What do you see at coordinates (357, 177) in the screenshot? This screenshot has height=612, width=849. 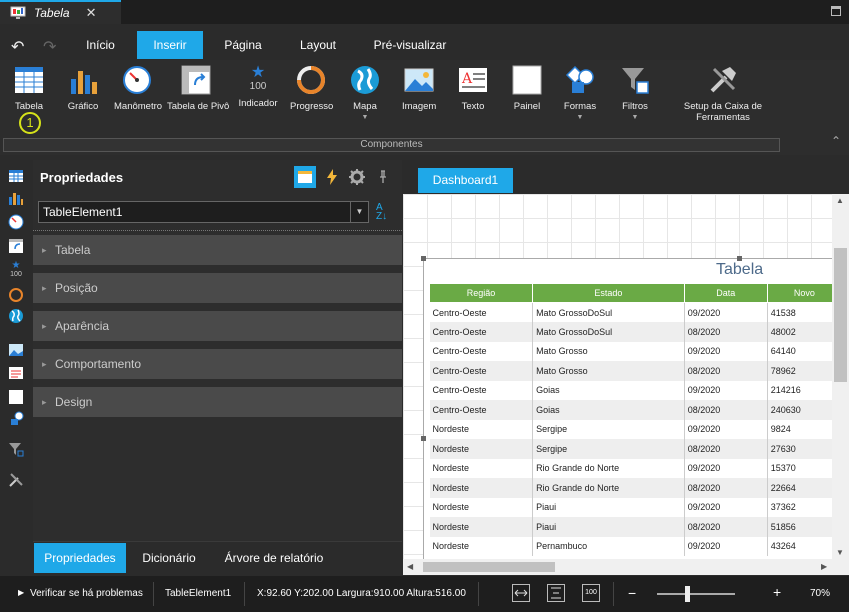 I see `settings-button` at bounding box center [357, 177].